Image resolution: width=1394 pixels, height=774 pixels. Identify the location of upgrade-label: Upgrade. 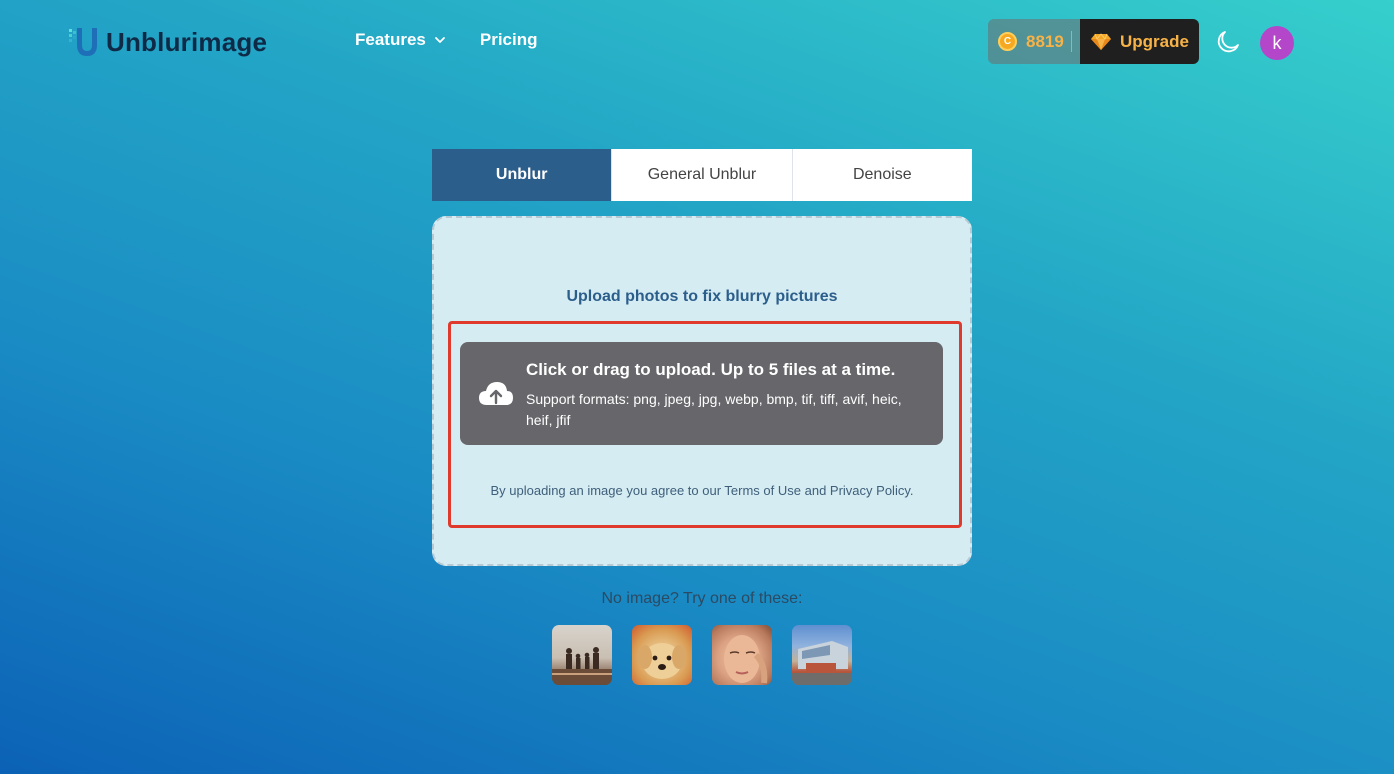
(1154, 41).